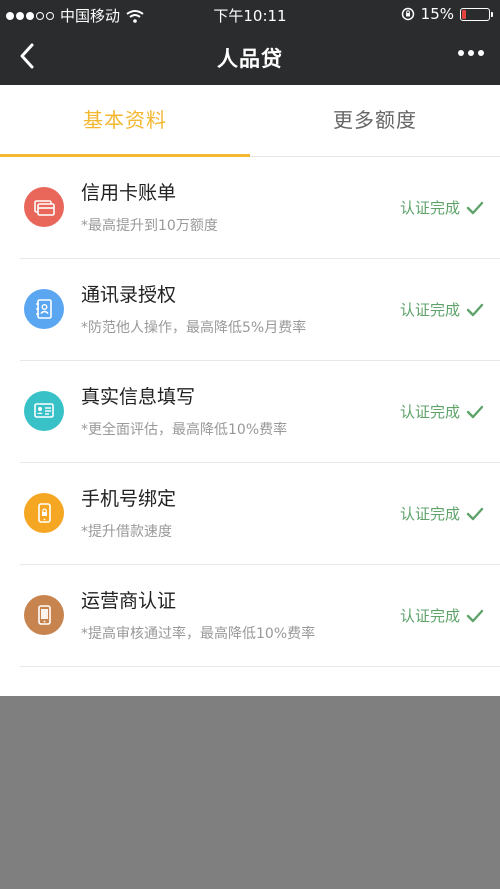  What do you see at coordinates (149, 226) in the screenshot?
I see `item-description: *最高提升到10万额度` at bounding box center [149, 226].